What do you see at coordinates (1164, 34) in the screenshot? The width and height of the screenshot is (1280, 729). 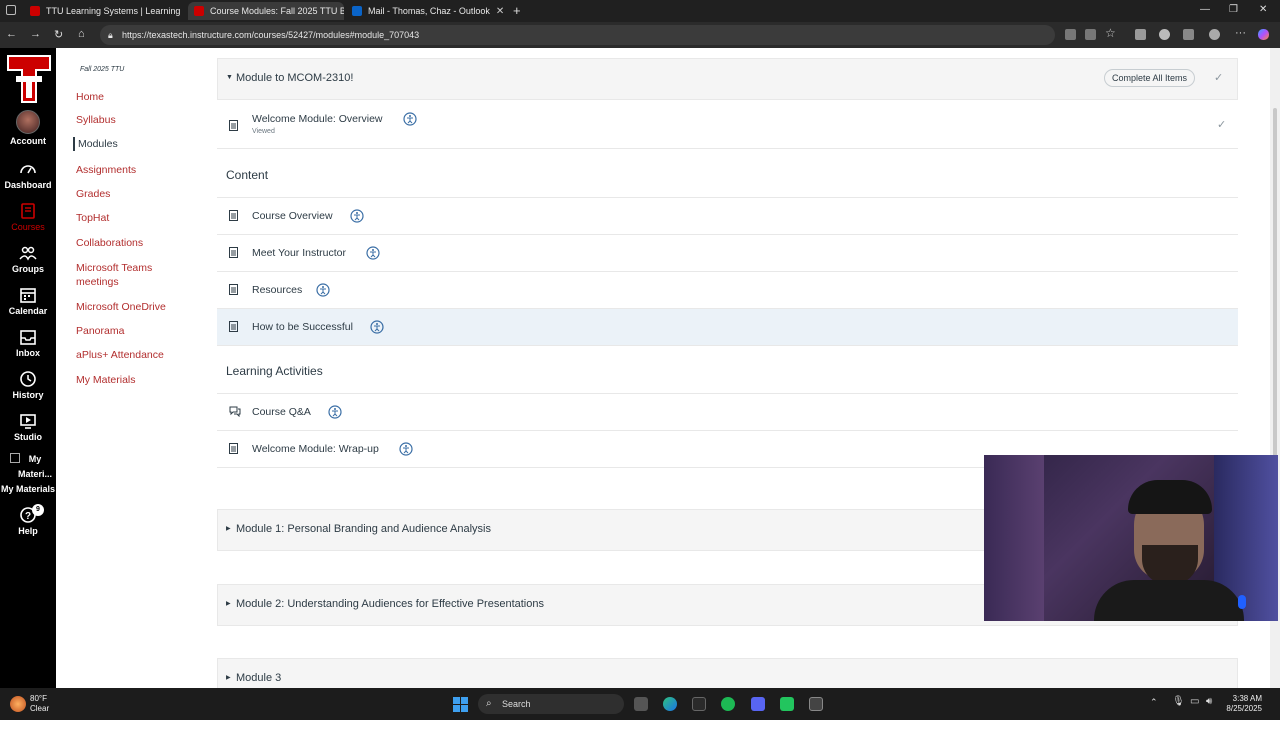 I see `extension-s-icon` at bounding box center [1164, 34].